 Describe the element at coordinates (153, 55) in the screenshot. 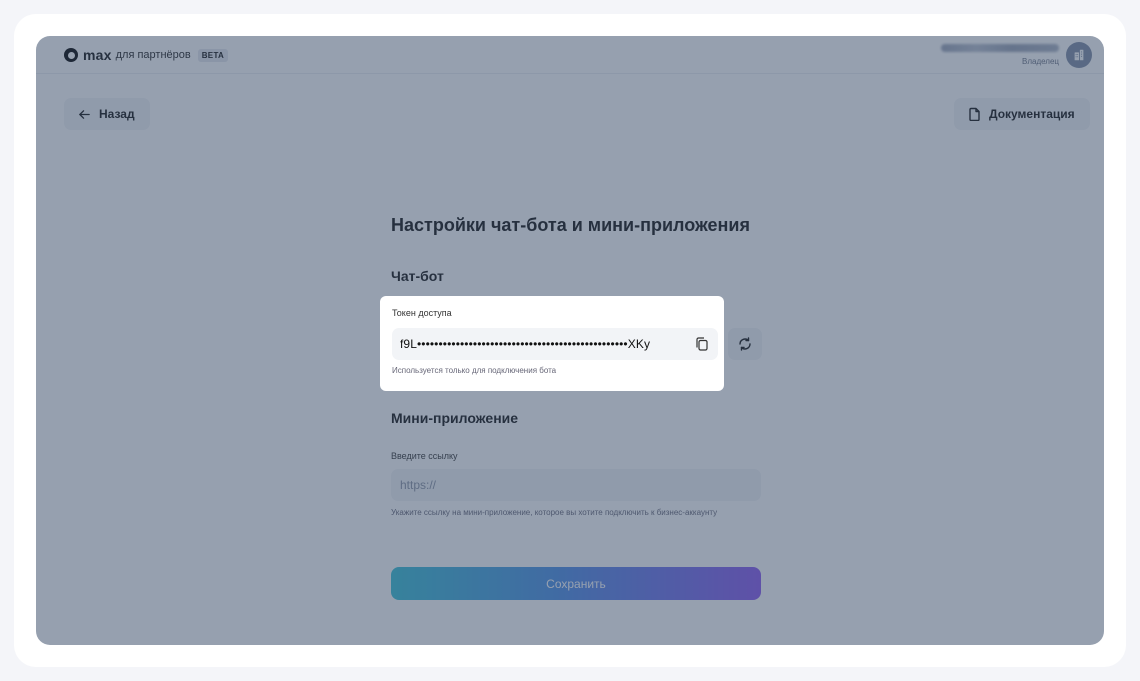

I see `logo-subtitle: для партнёров` at that location.